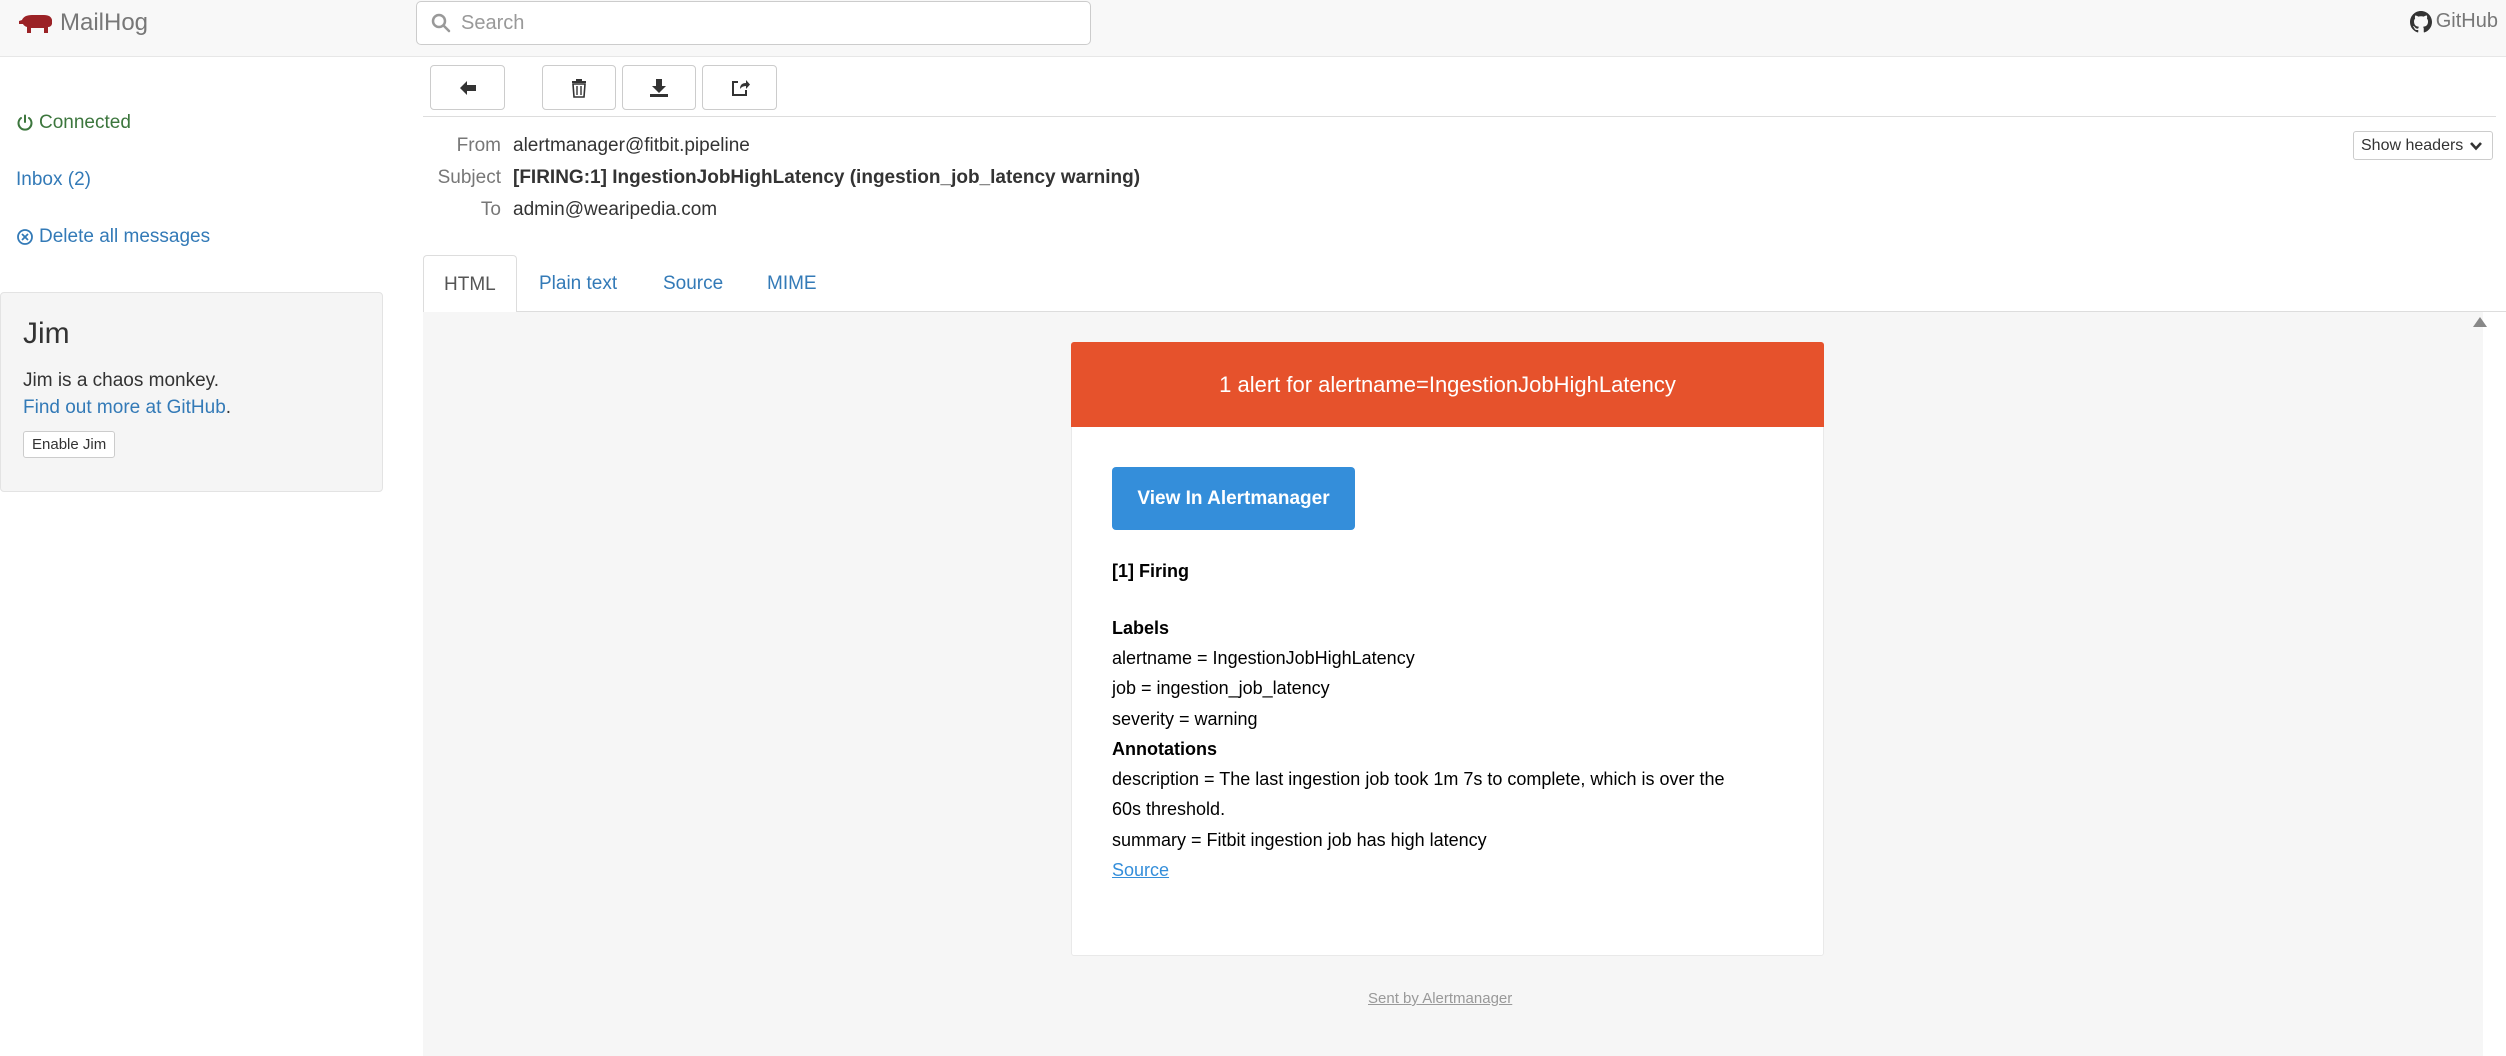 This screenshot has height=1056, width=2506. I want to click on to-label: To, so click(490, 209).